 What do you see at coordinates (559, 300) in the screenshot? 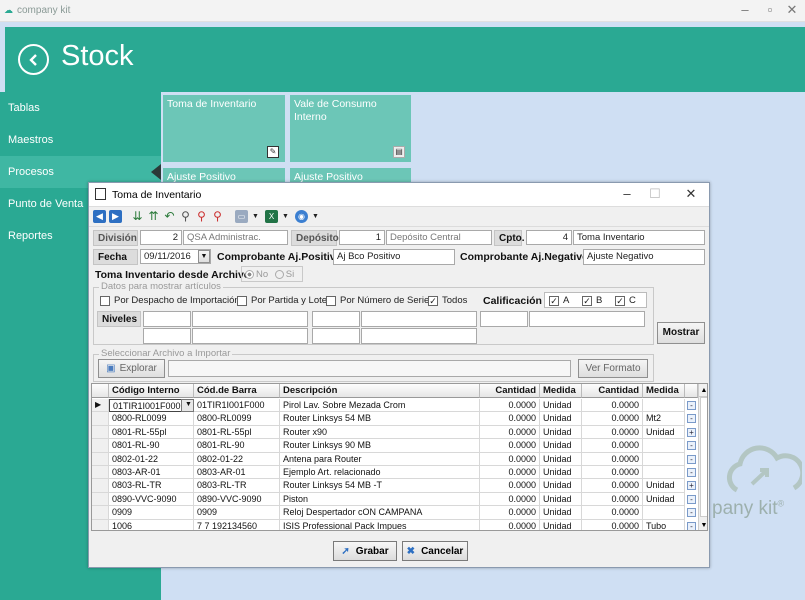
I see `cal-a: ✓ A` at bounding box center [559, 300].